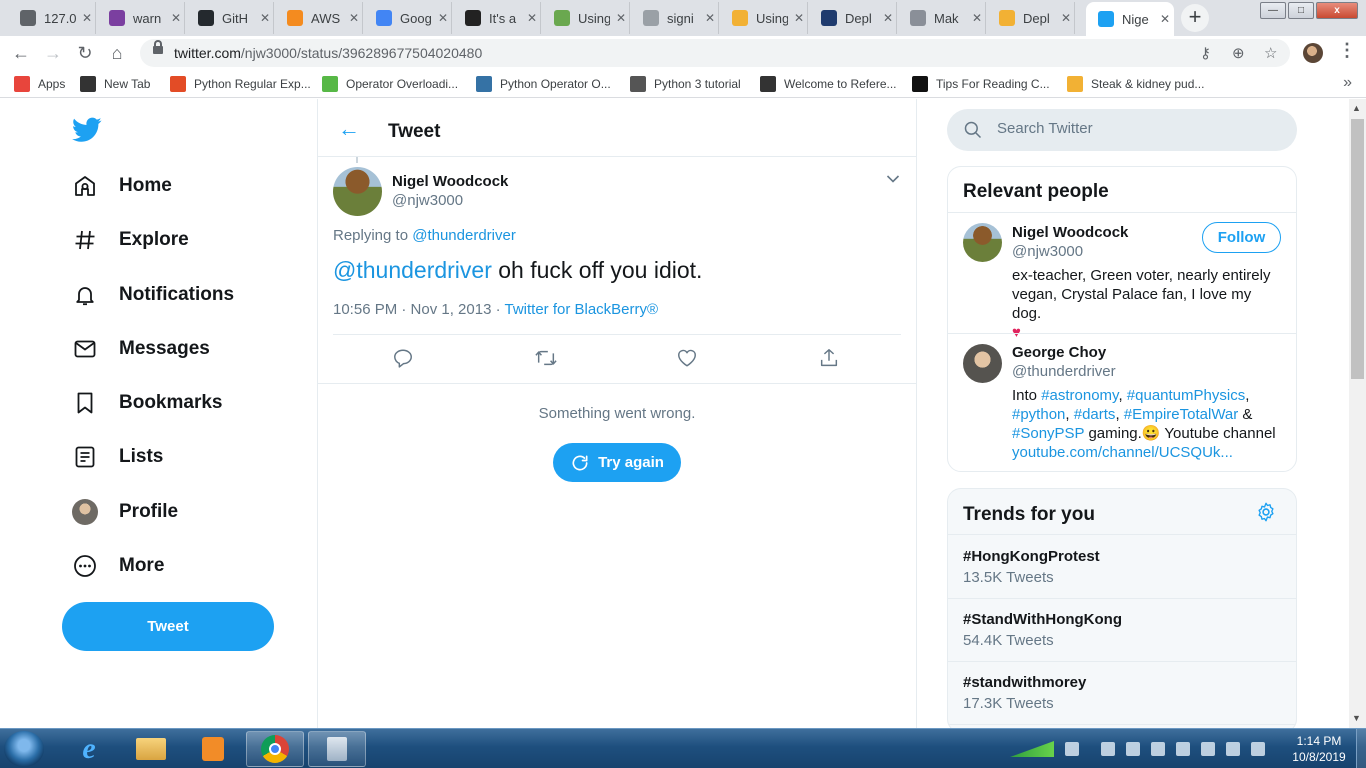  What do you see at coordinates (151, 749) in the screenshot?
I see `file-explorer-icon` at bounding box center [151, 749].